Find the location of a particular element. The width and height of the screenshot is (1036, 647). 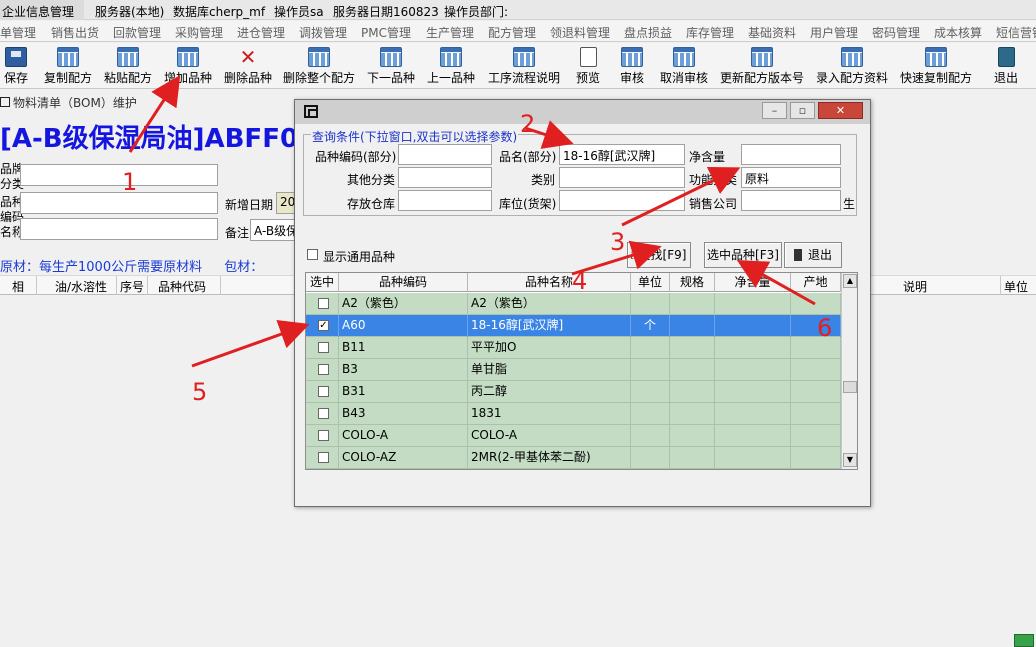

annotation-6: 6 is located at coordinates (825, 328).